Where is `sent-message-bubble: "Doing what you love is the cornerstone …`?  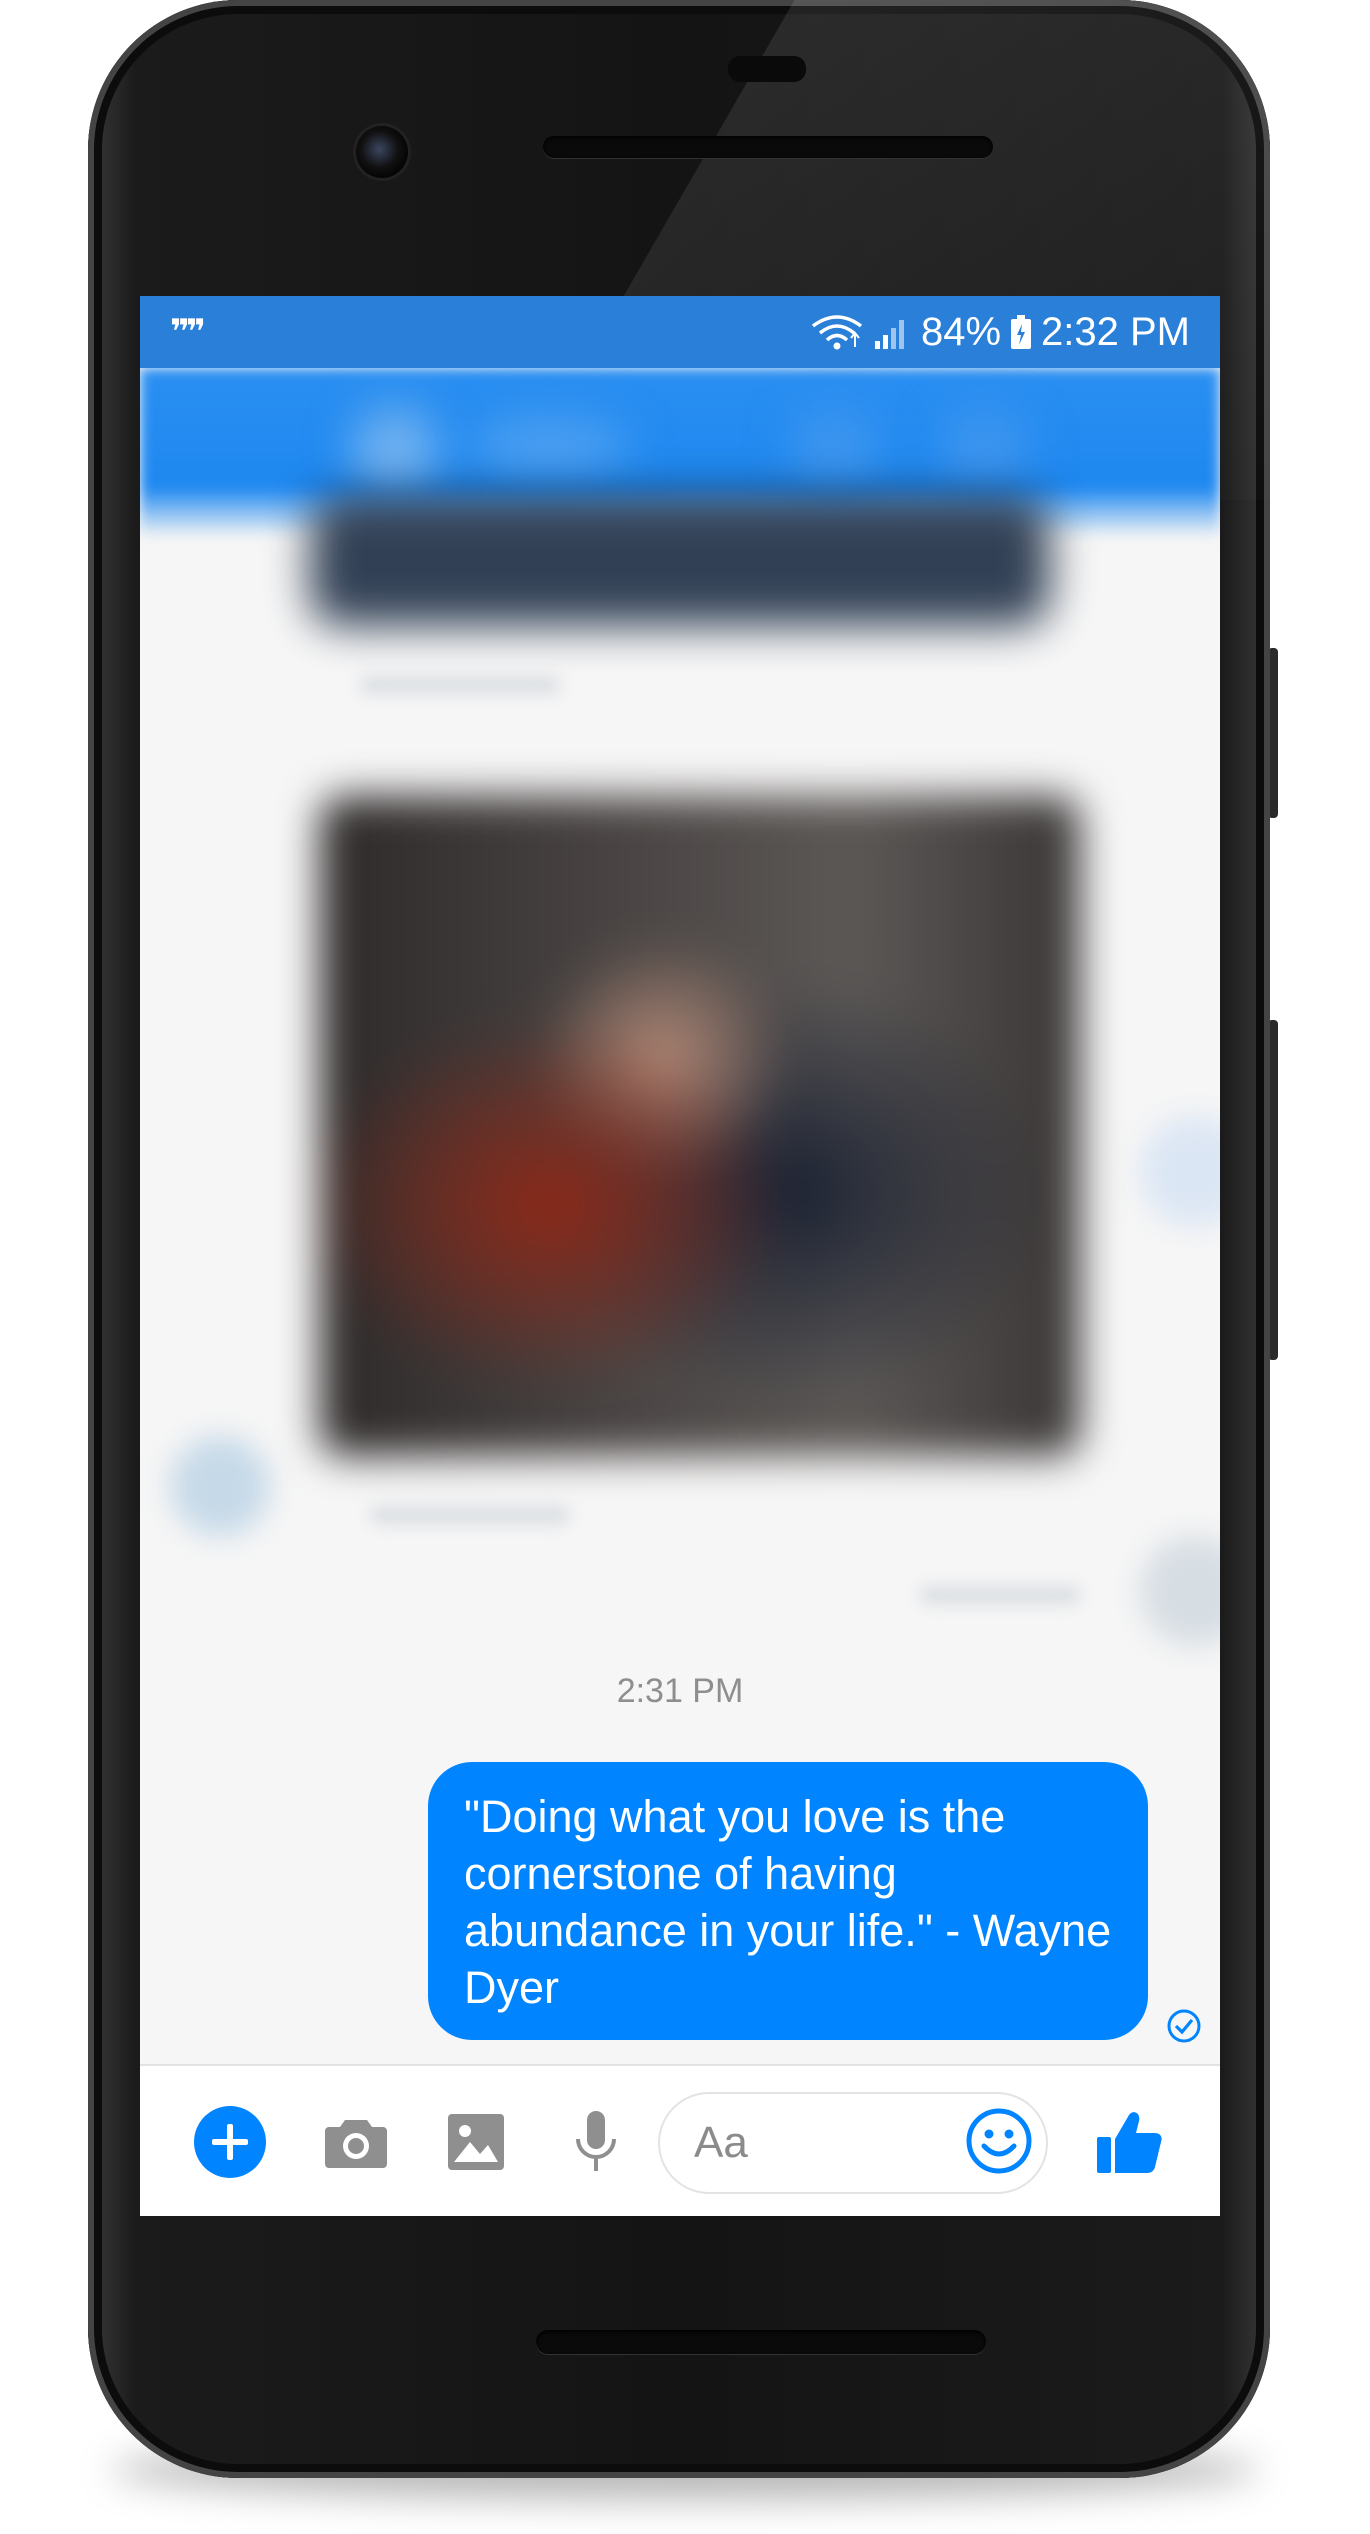
sent-message-bubble: "Doing what you love is the cornerstone … is located at coordinates (788, 1901).